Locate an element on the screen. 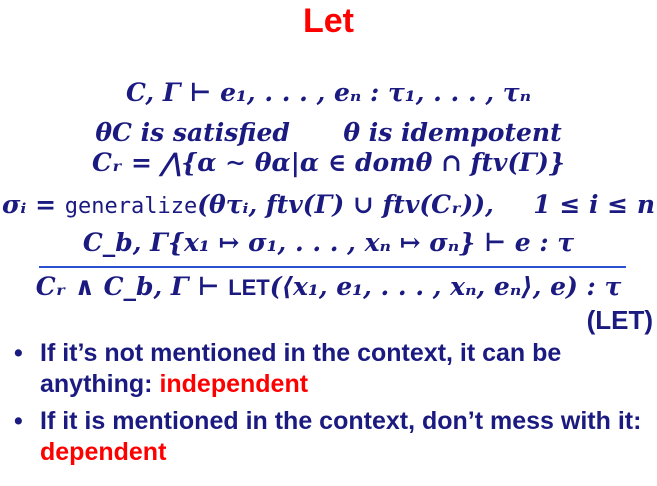 The width and height of the screenshot is (657, 486). premise-idempotent: θ is idempotent is located at coordinates (452, 132).